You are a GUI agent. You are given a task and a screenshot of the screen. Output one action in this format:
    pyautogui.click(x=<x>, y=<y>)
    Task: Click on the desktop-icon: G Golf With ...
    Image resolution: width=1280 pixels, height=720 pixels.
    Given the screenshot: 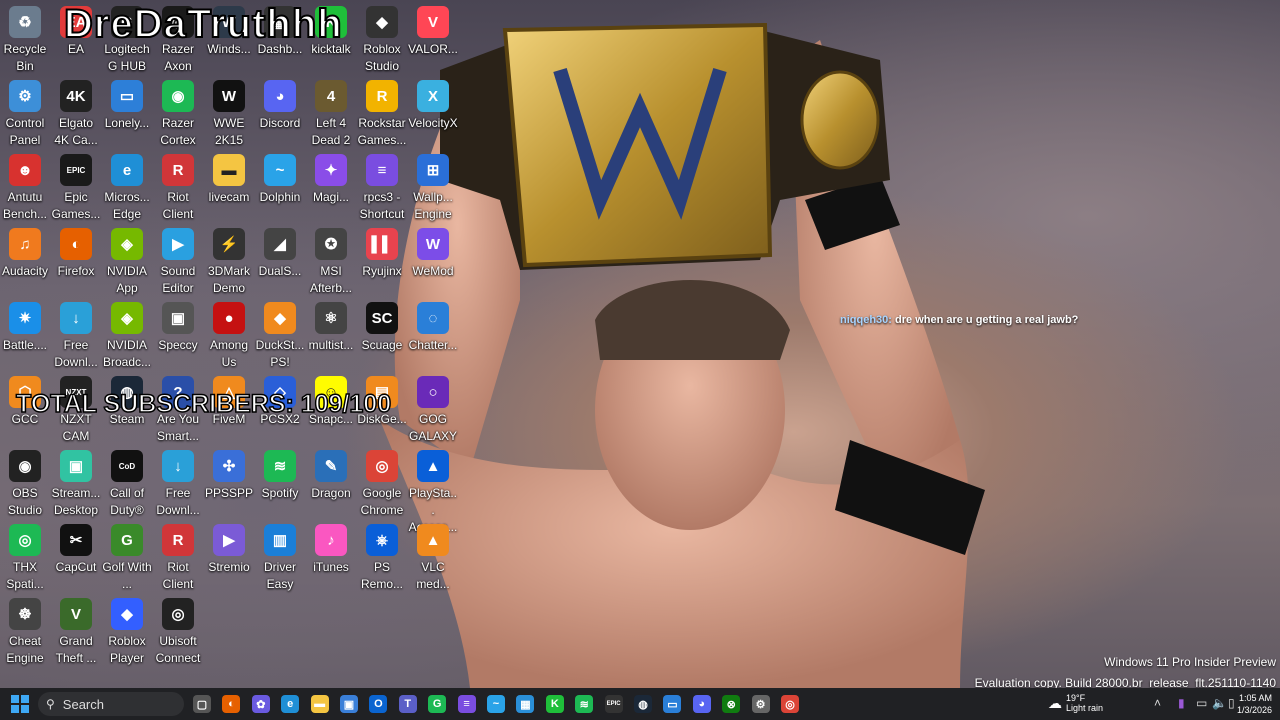 What is the action you would take?
    pyautogui.click(x=127, y=556)
    